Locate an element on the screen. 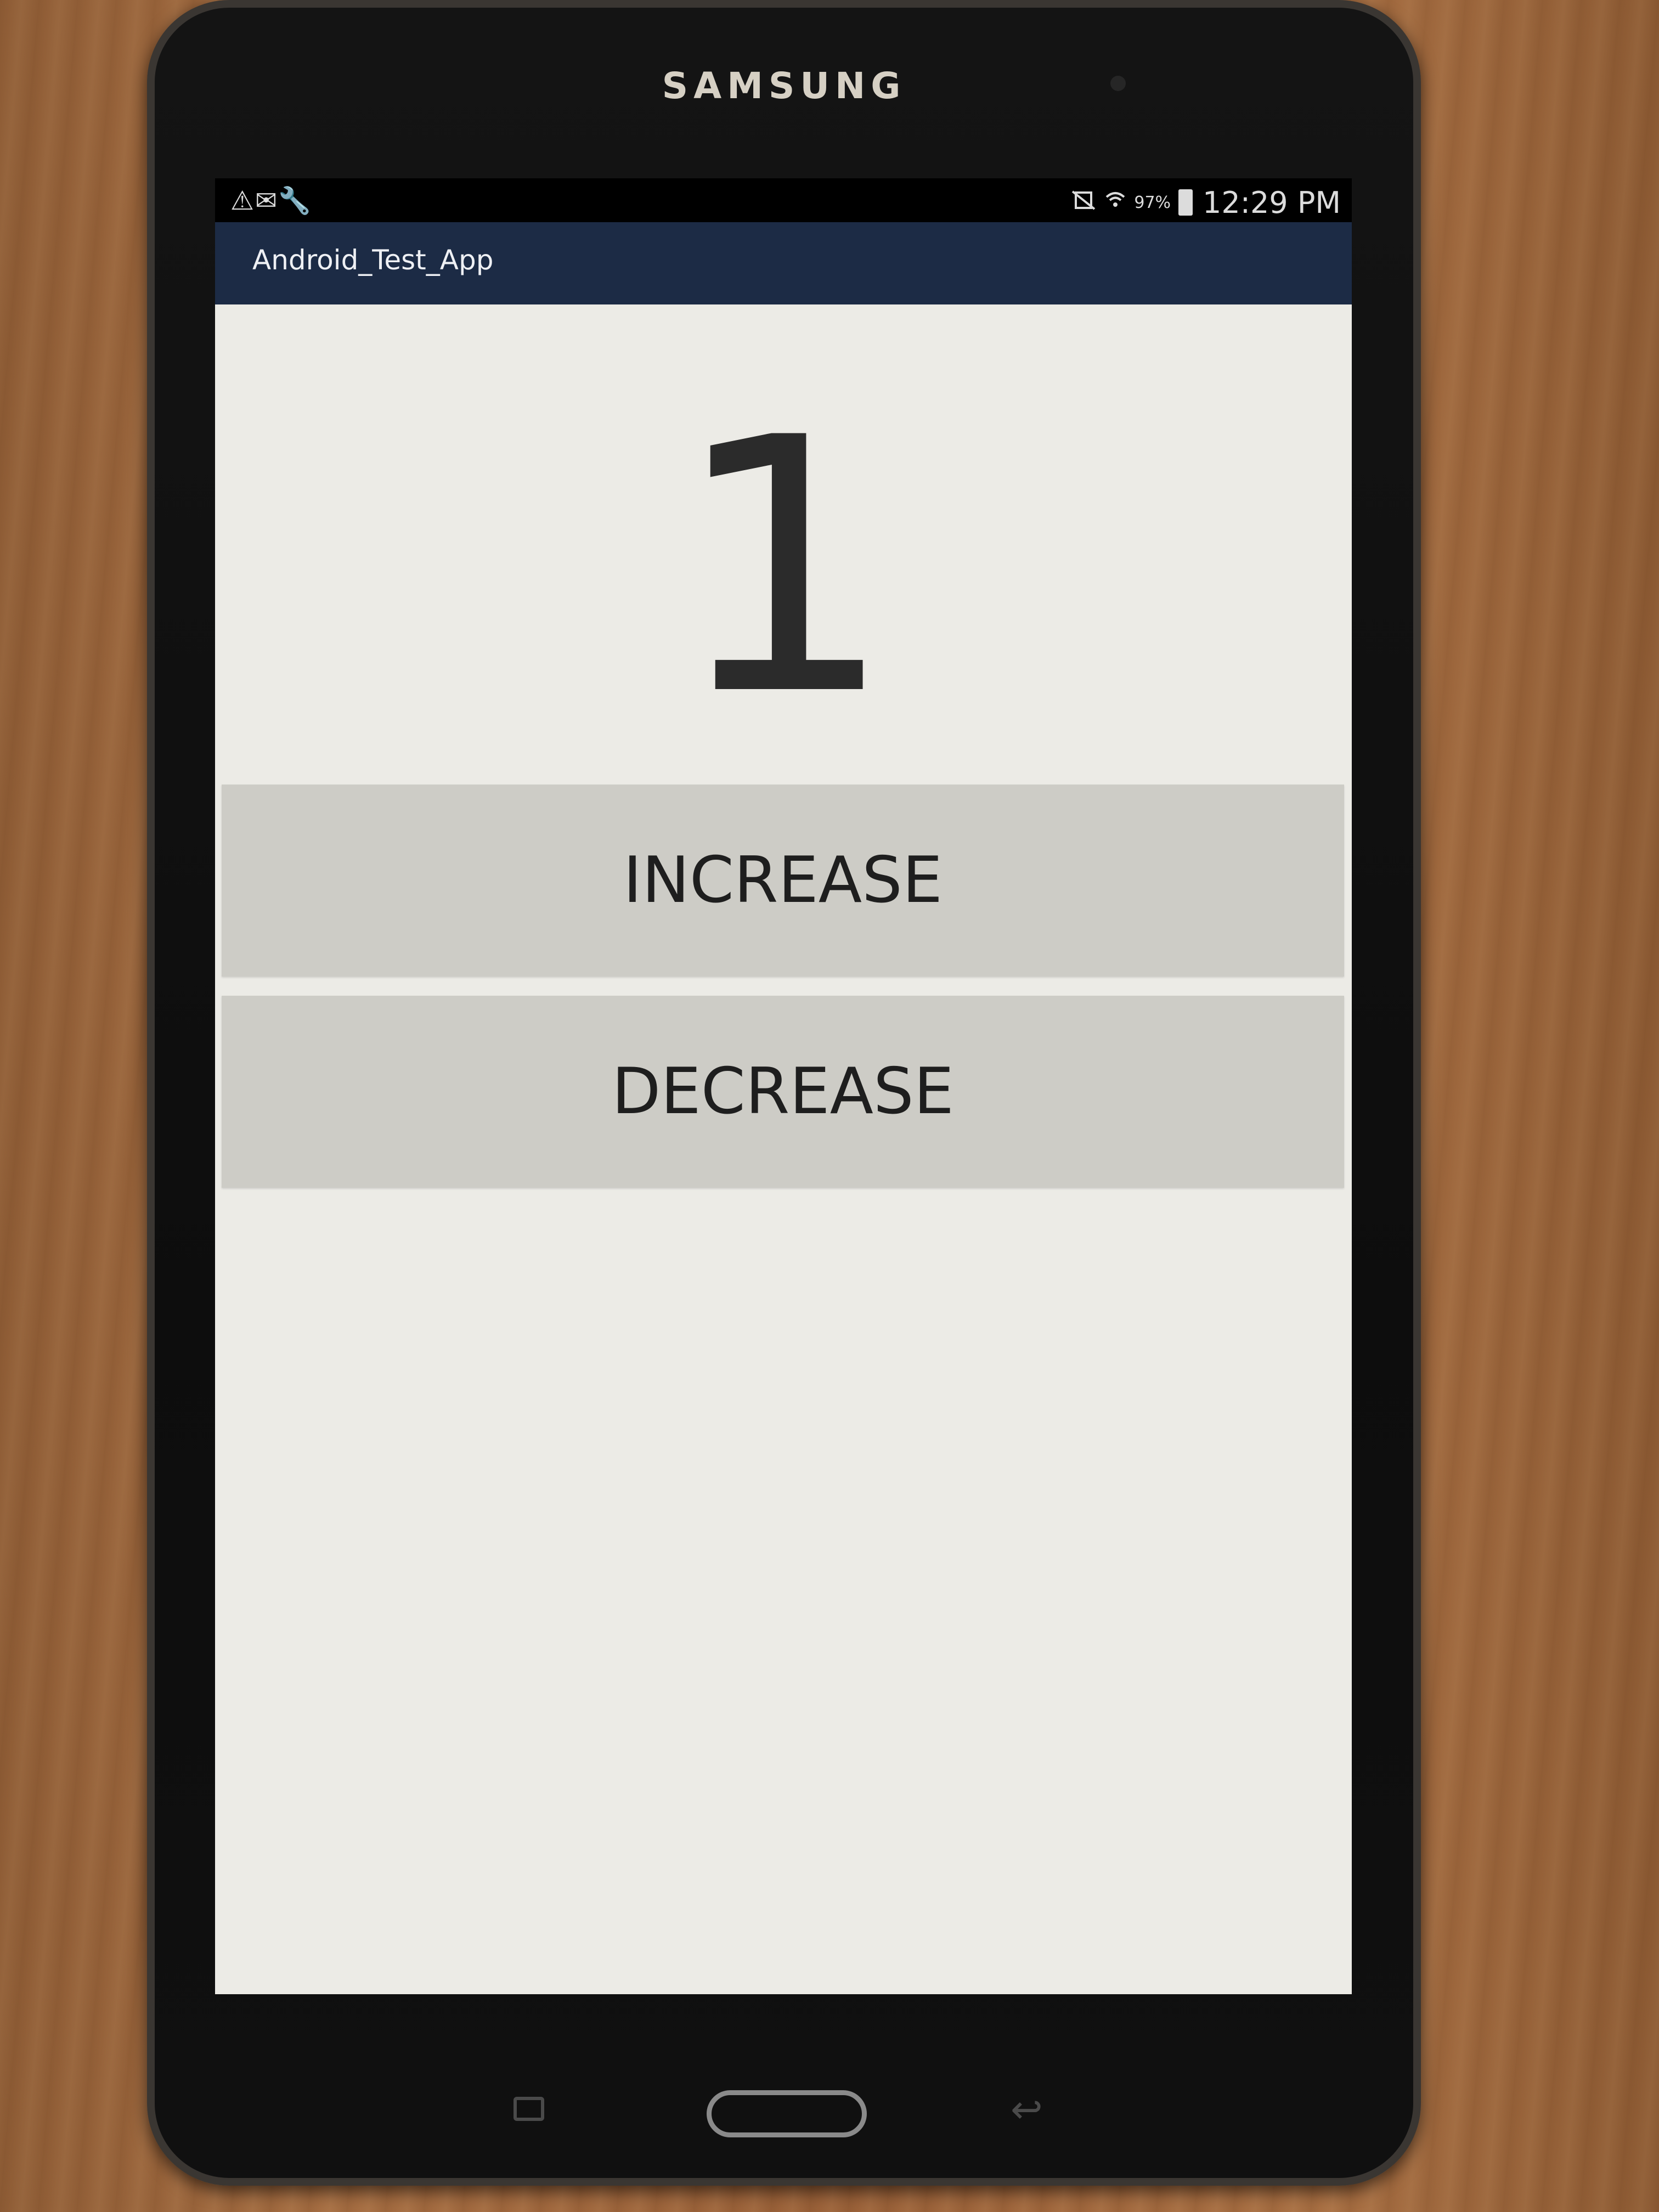 The width and height of the screenshot is (1659, 2212). action-bar: Android_Test_App is located at coordinates (783, 263).